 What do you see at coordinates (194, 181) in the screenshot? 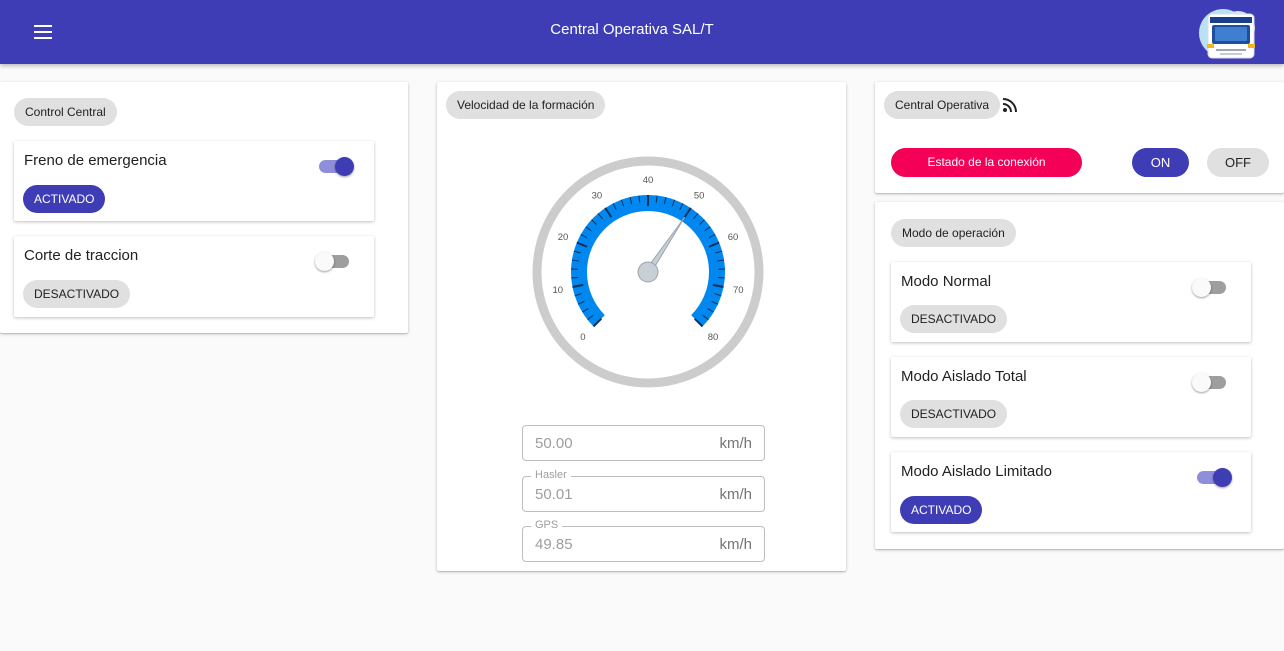
I see `freno-emergencia-item: Freno de emergencia ACTIVADO` at bounding box center [194, 181].